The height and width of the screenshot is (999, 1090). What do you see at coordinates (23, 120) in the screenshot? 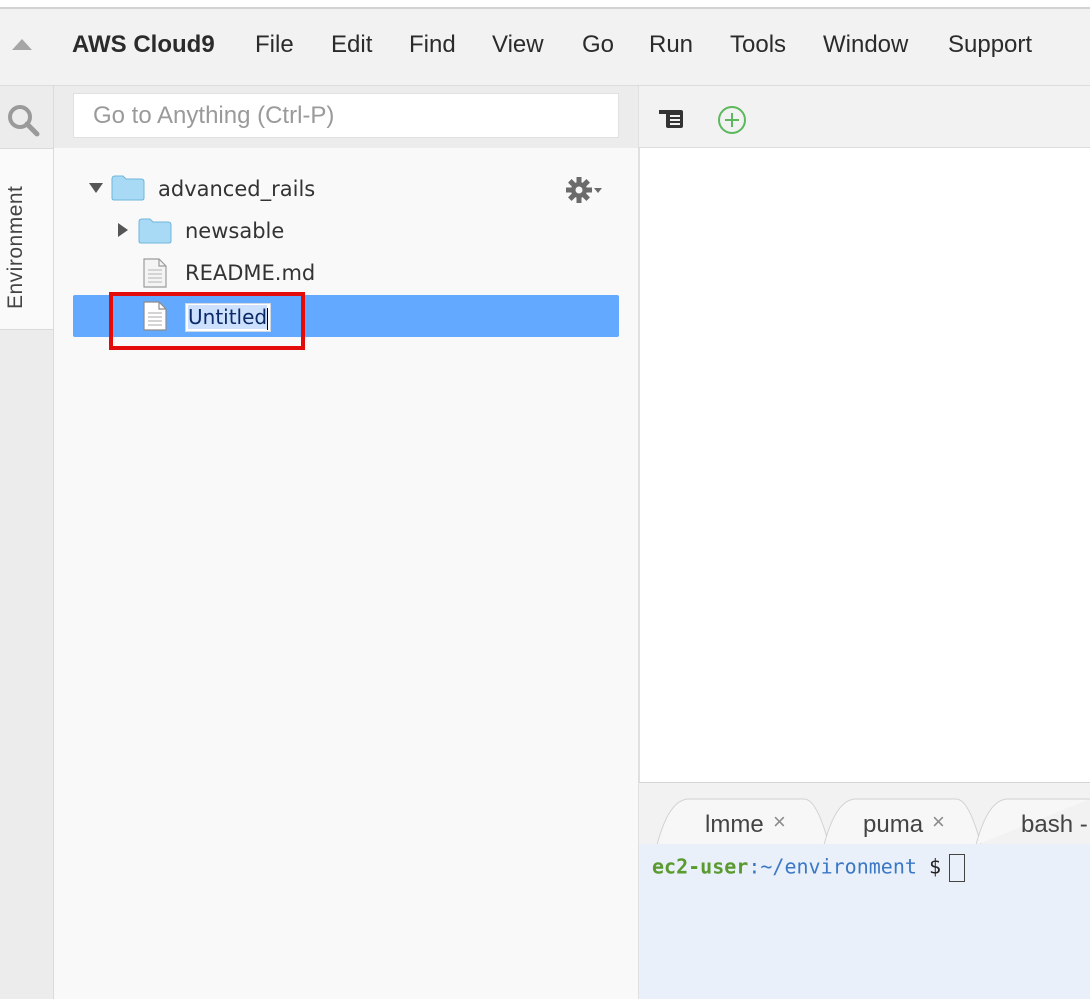
I see `search-icon` at bounding box center [23, 120].